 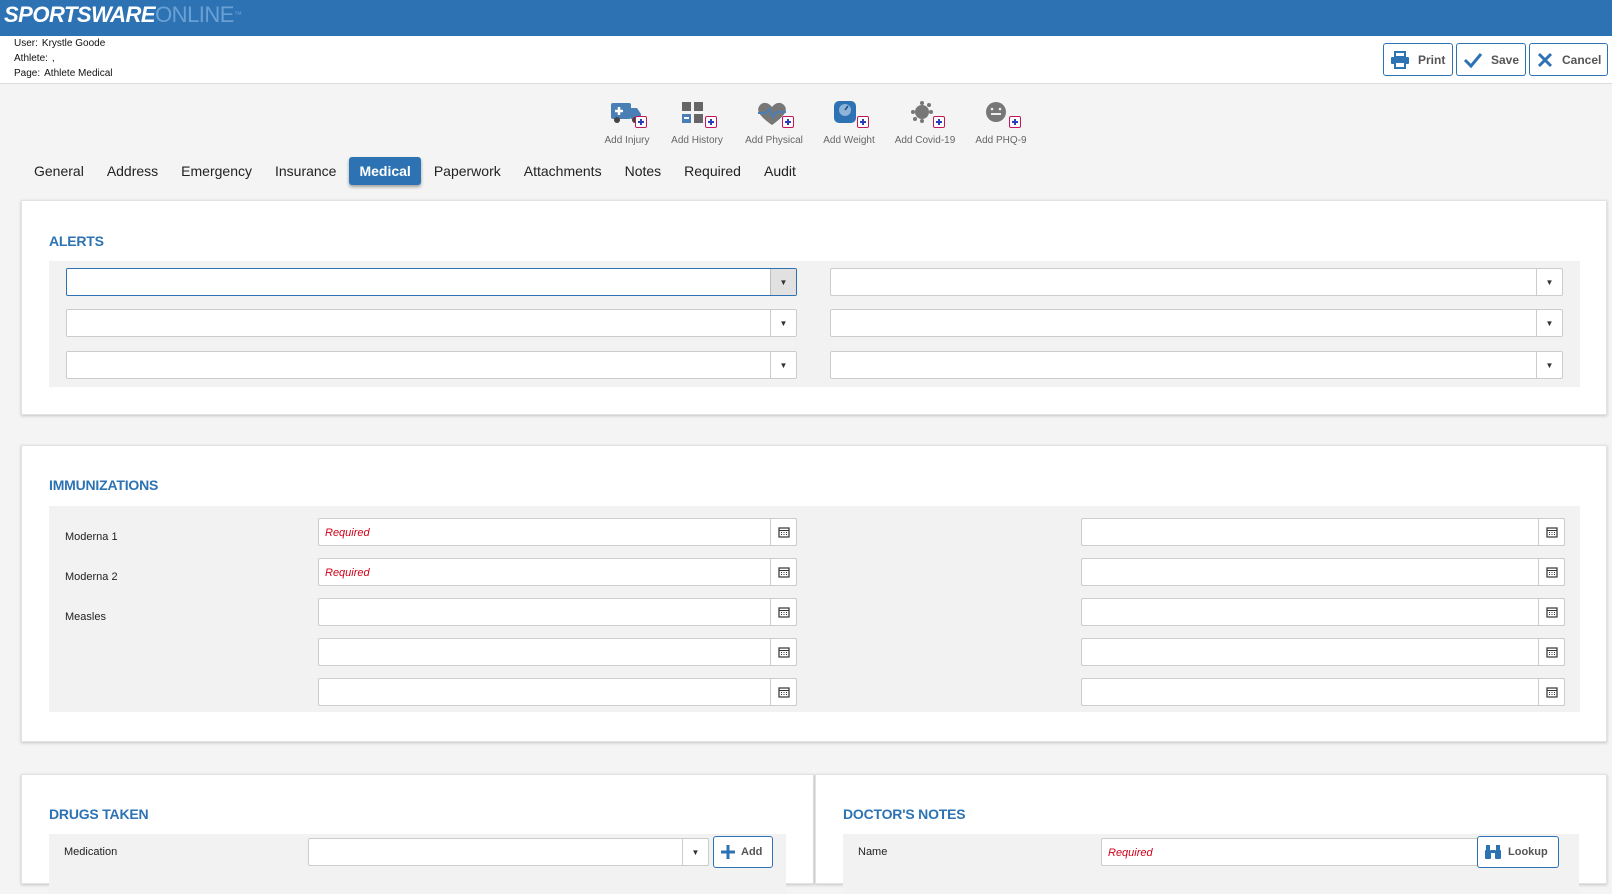 I want to click on alert-select-3: ▼, so click(x=431, y=323).